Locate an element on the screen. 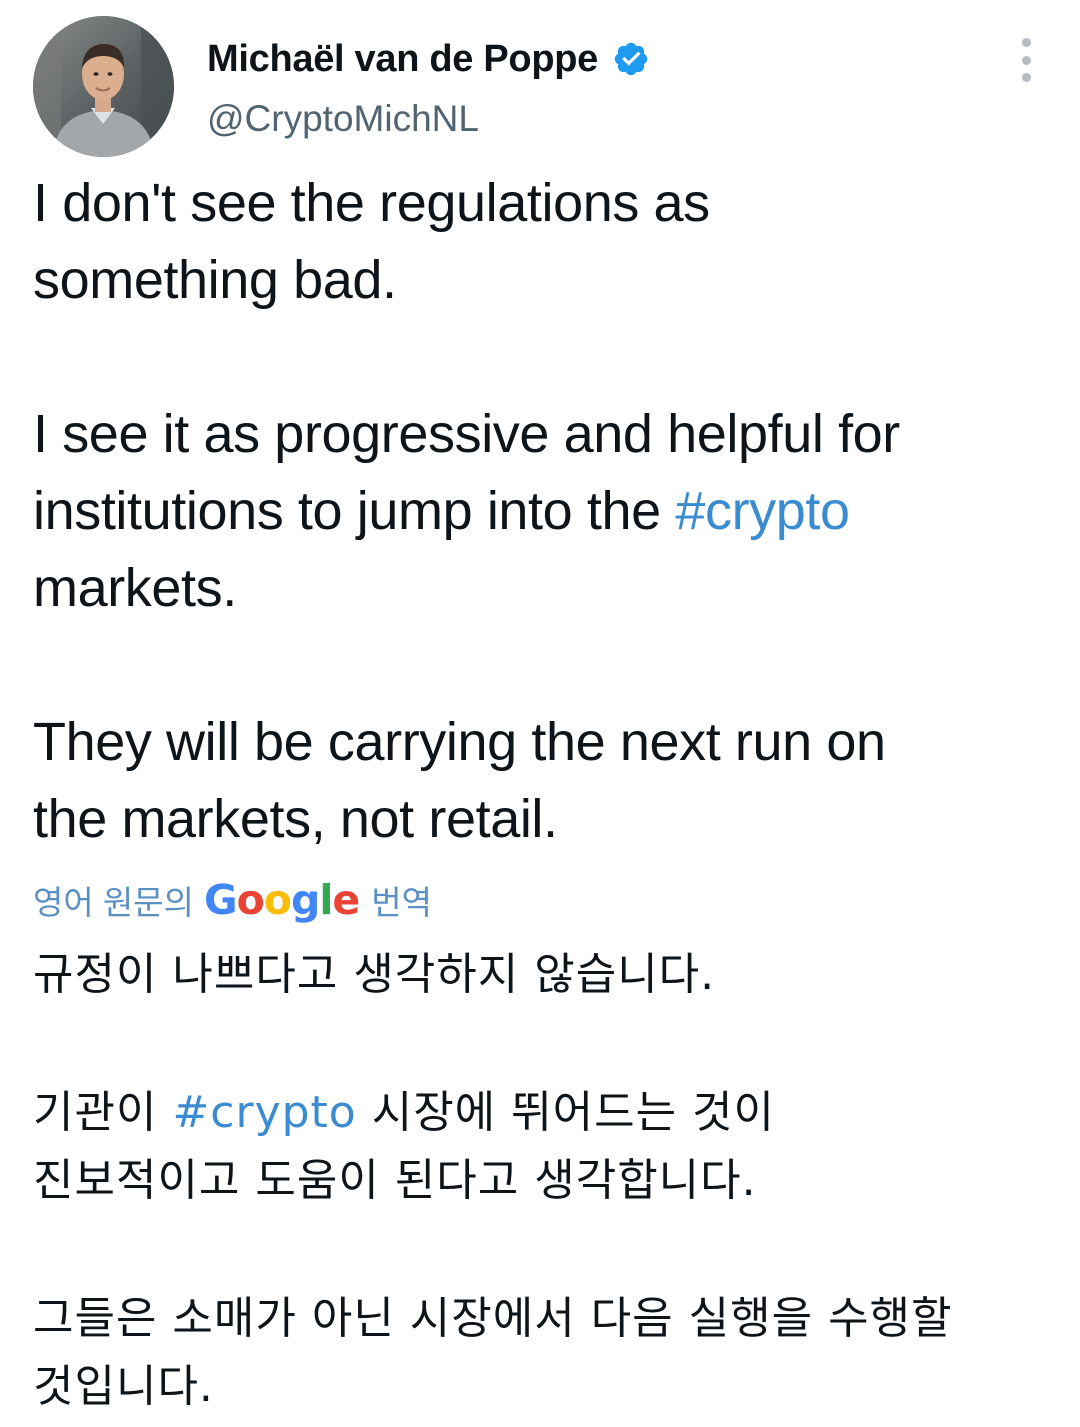  tweet-line: institutions to jump into the #crypto is located at coordinates (543, 511).